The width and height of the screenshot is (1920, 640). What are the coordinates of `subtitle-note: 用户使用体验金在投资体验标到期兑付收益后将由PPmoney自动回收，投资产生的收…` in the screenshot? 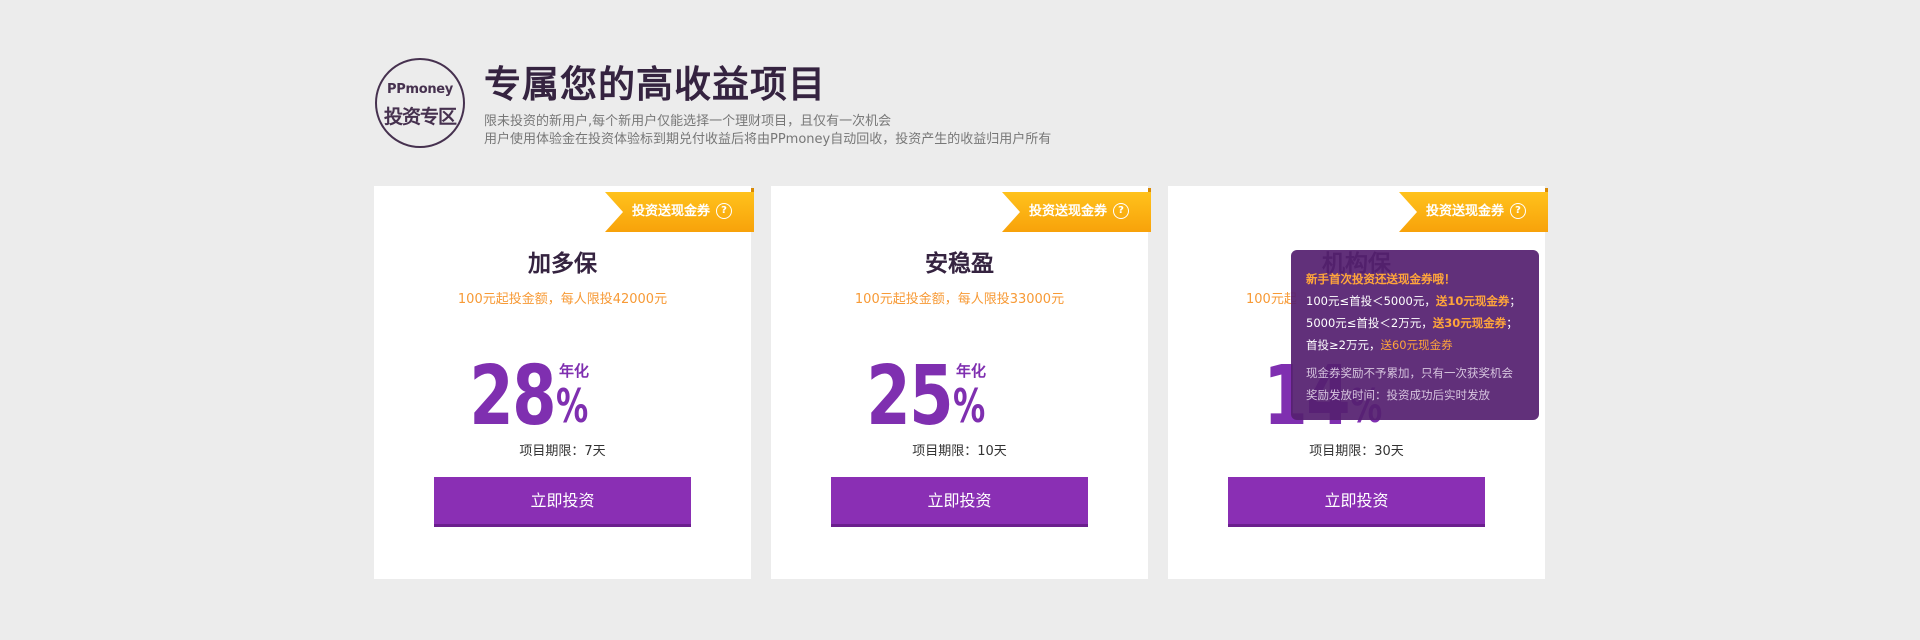 It's located at (768, 139).